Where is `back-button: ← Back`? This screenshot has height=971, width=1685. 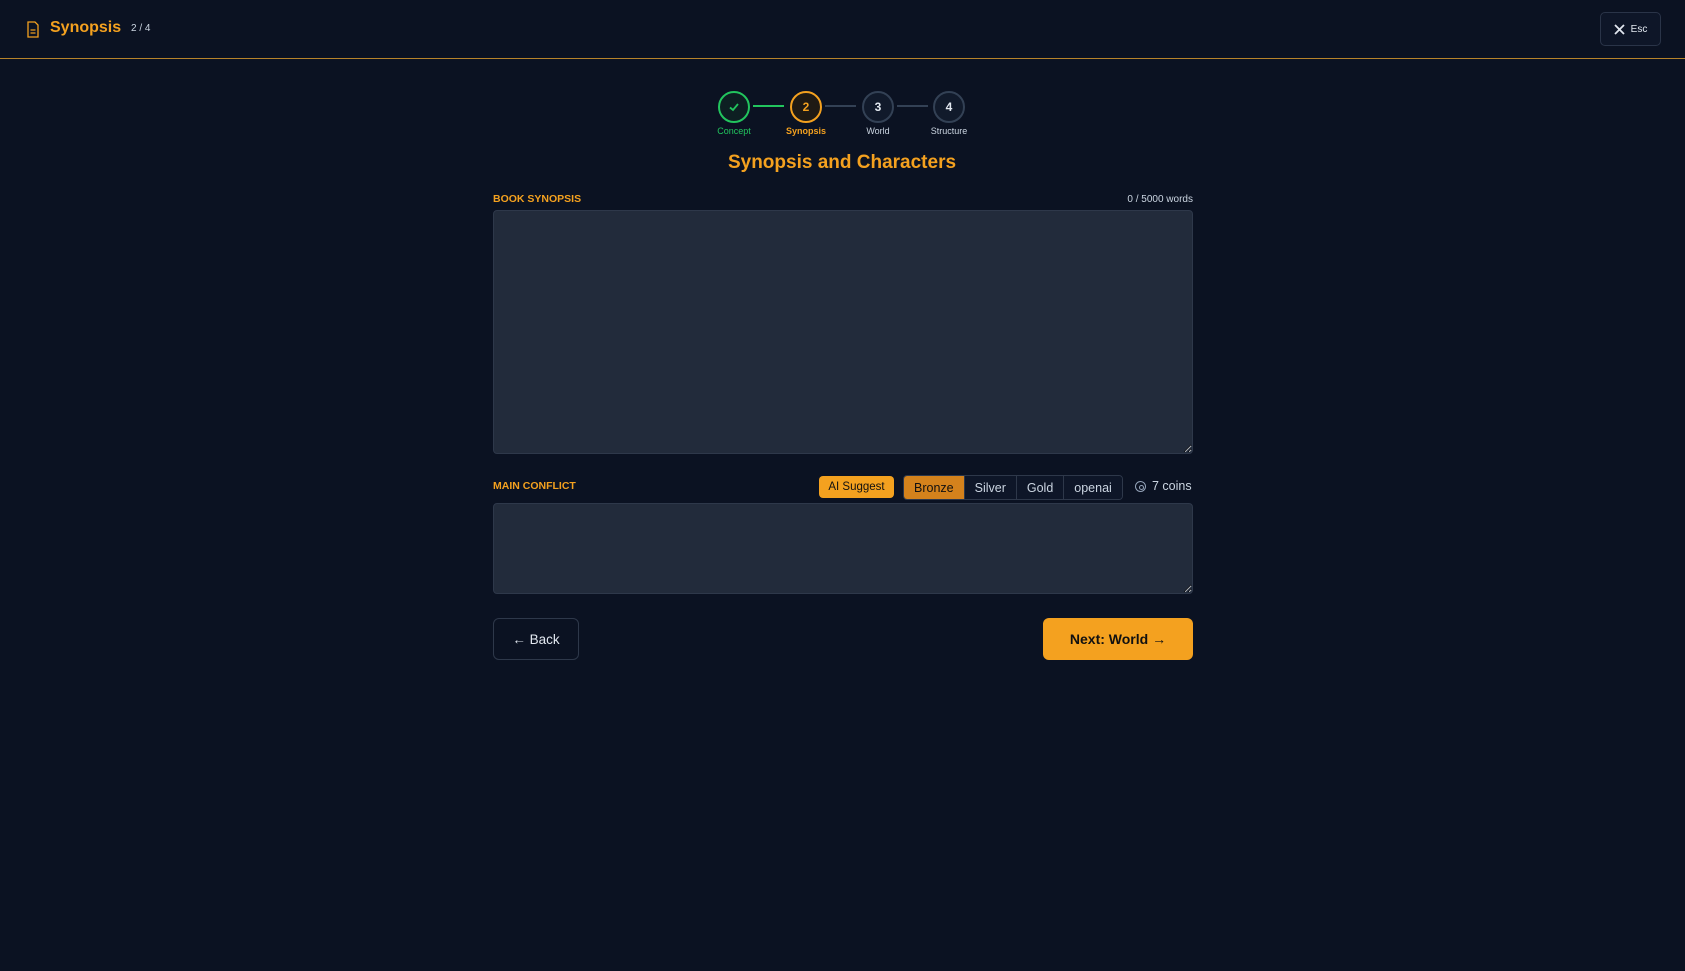
back-button: ← Back is located at coordinates (536, 639).